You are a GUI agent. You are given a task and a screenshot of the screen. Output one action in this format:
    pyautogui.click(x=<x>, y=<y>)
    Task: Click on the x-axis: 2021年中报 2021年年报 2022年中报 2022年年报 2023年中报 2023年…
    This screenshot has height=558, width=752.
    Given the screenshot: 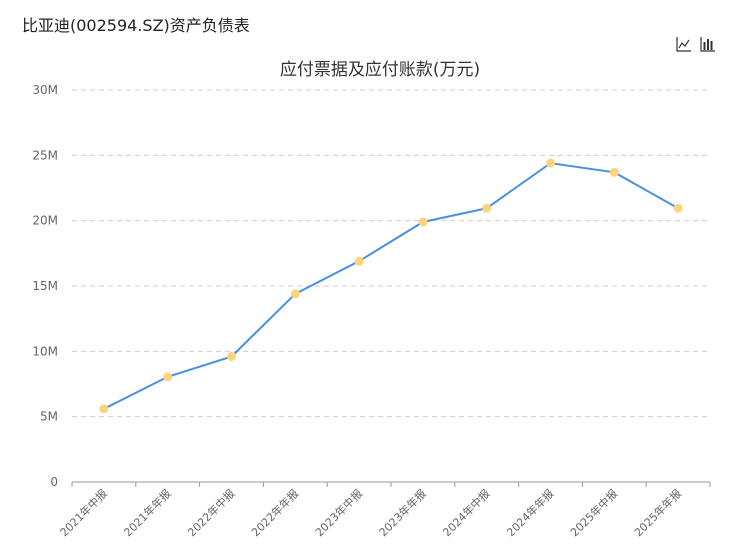 What is the action you would take?
    pyautogui.click(x=384, y=510)
    